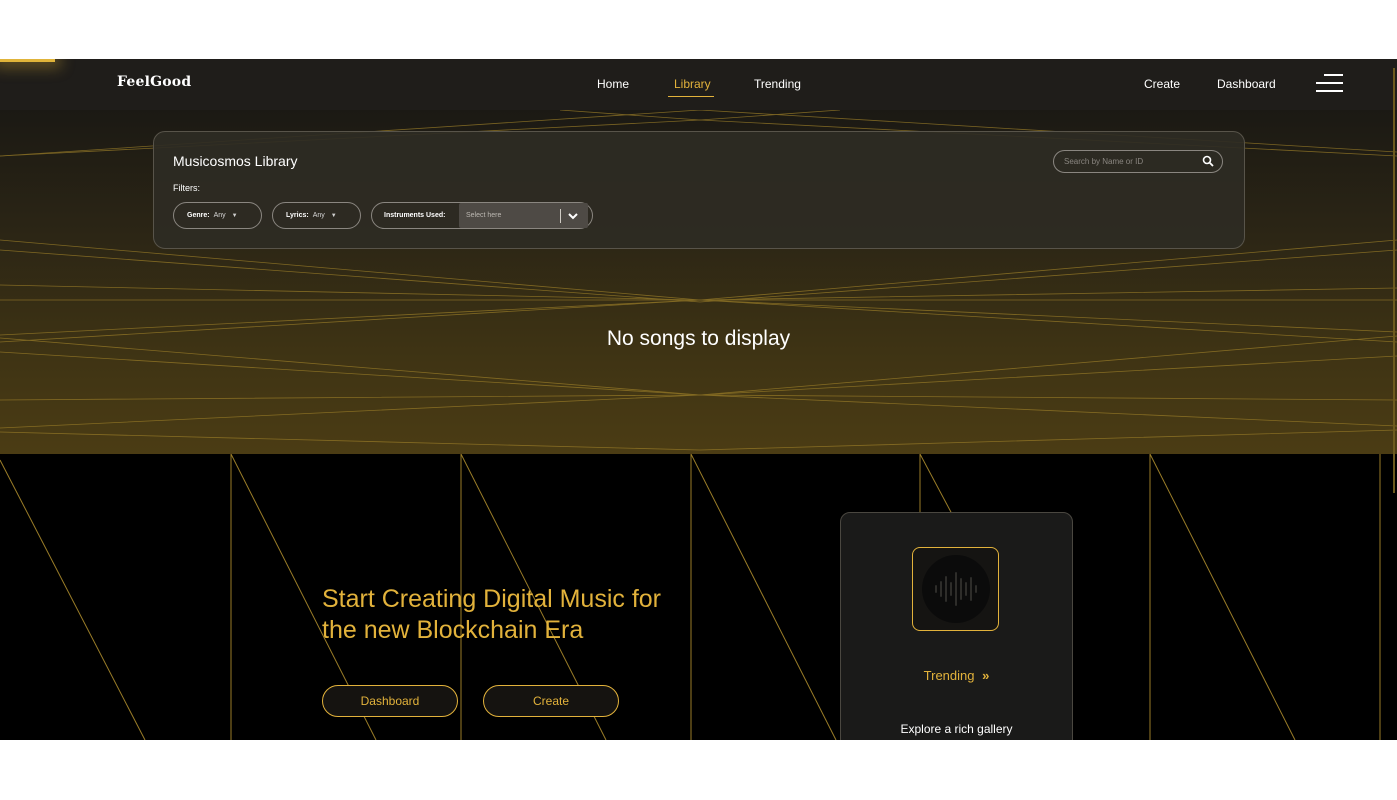 This screenshot has width=1397, height=800. Describe the element at coordinates (1394, 280) in the screenshot. I see `scrollbar-edge` at that location.